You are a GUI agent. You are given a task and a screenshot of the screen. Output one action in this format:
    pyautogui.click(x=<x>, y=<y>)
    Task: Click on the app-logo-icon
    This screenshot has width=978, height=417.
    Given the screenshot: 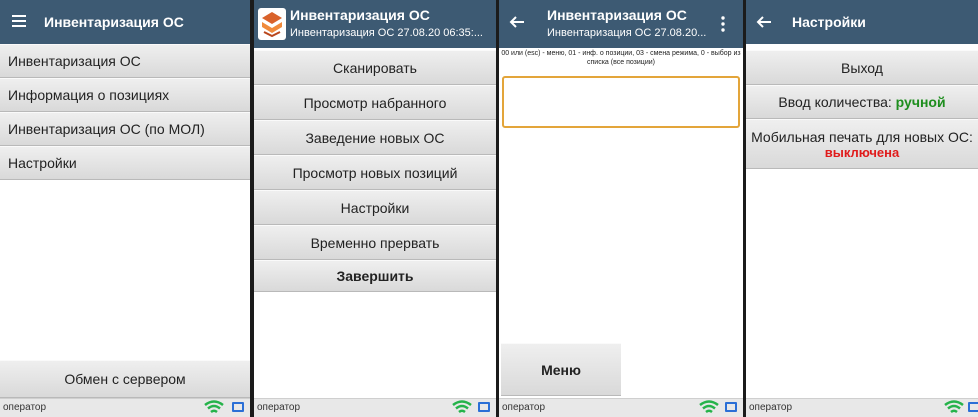 What is the action you would take?
    pyautogui.click(x=272, y=24)
    